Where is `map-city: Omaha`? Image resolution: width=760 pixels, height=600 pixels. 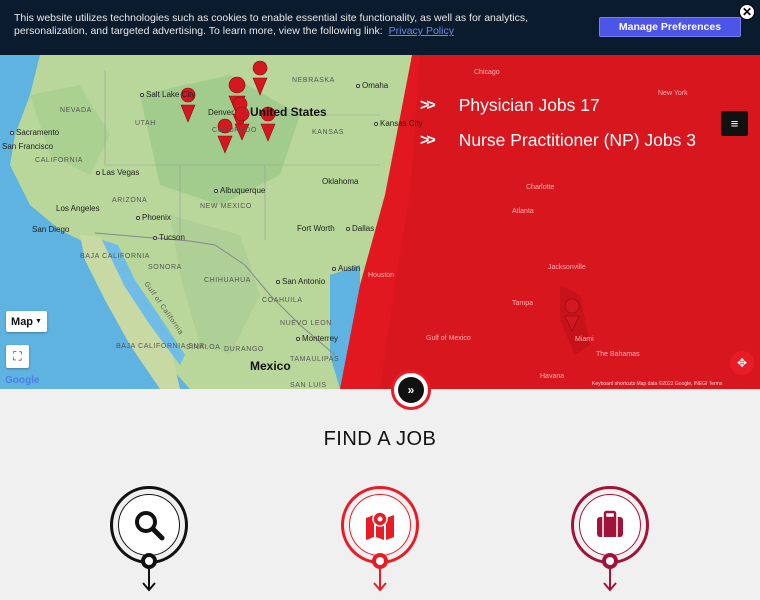
map-city: Omaha is located at coordinates (372, 85).